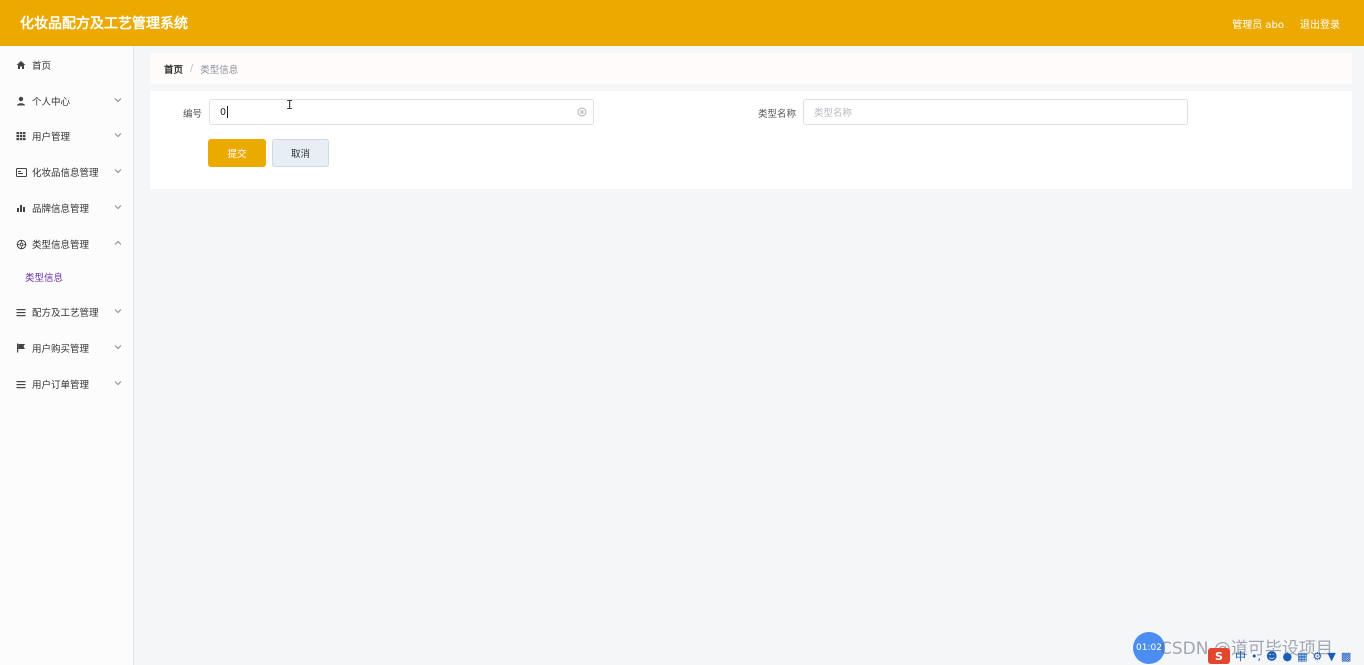 The width and height of the screenshot is (1364, 665). What do you see at coordinates (21, 101) in the screenshot?
I see `user-icon` at bounding box center [21, 101].